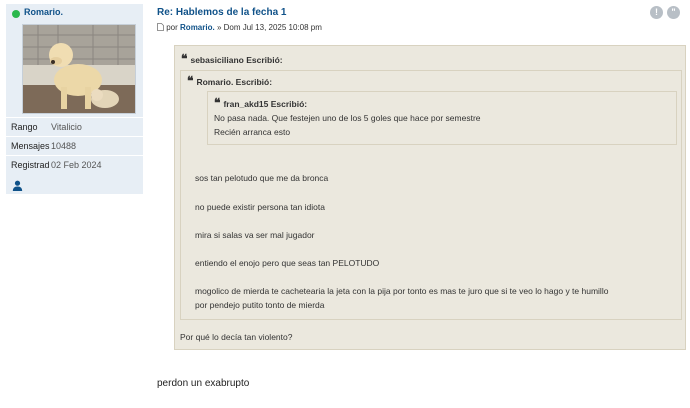 The height and width of the screenshot is (408, 690). I want to click on quote-outer-cite: ❝ sebasiciliano Escribió:, so click(232, 59).